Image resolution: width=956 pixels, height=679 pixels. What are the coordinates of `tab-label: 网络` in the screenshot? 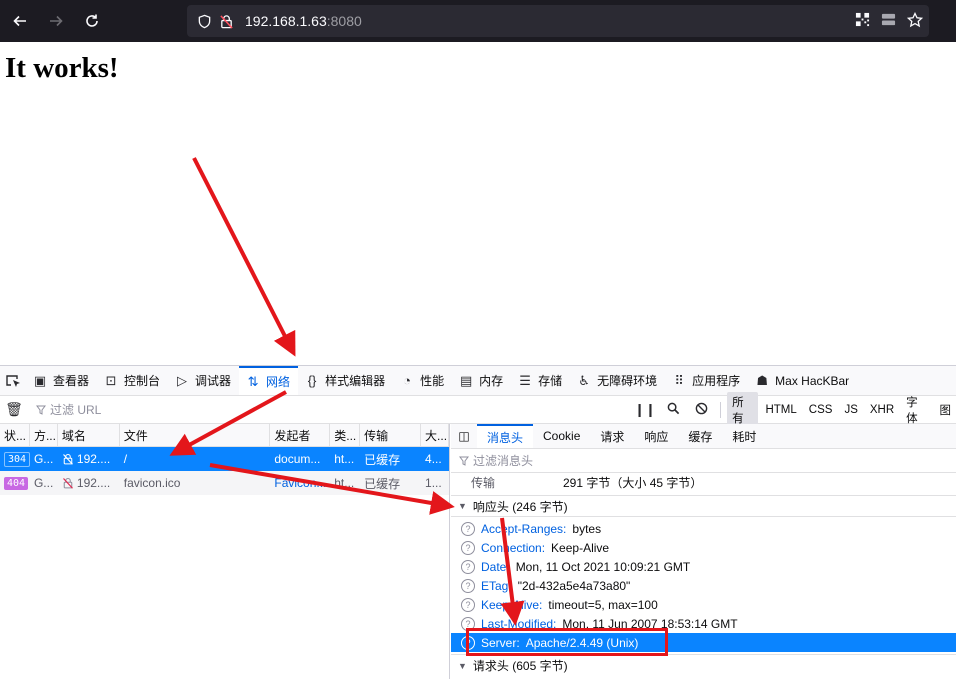 It's located at (278, 382).